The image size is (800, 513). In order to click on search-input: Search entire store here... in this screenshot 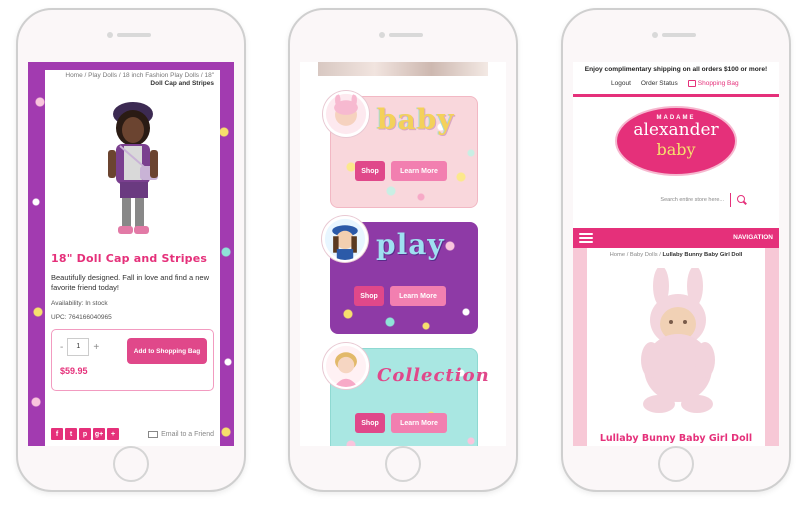, I will do `click(680, 200)`.